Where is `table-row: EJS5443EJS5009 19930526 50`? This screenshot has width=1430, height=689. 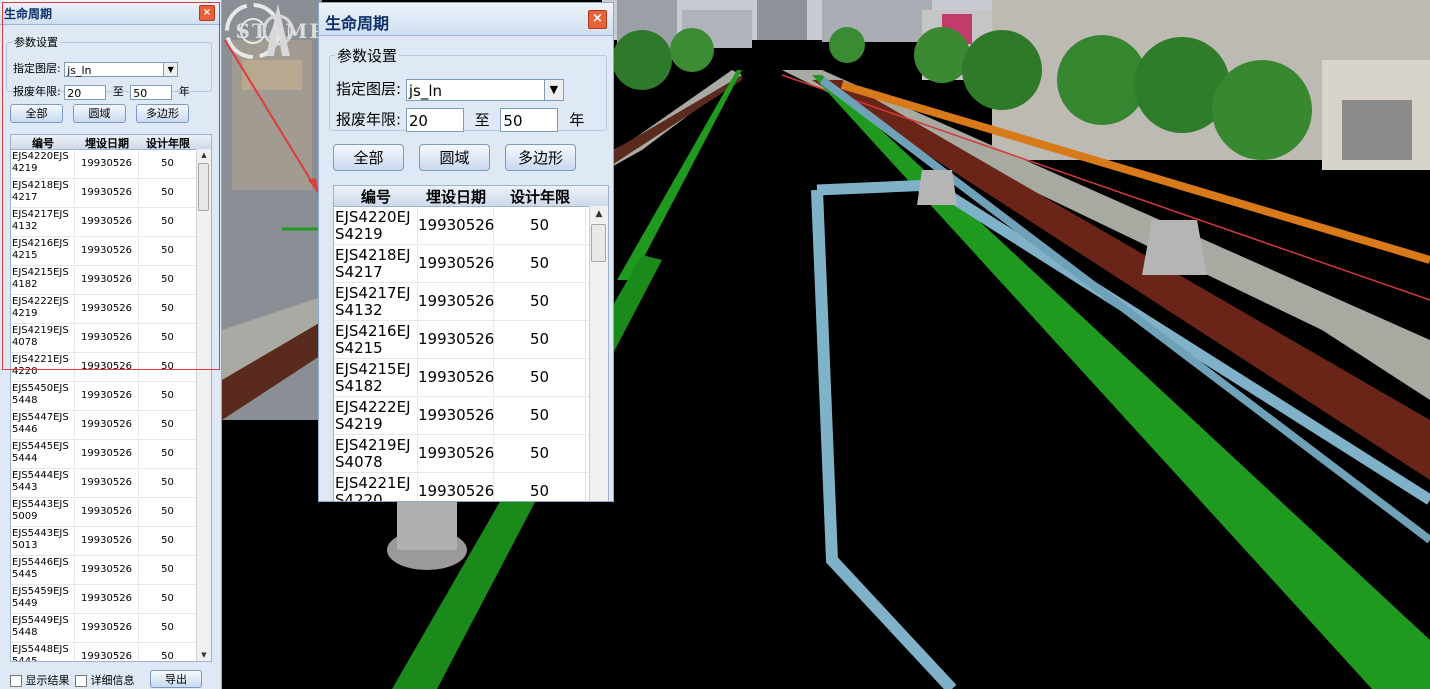 table-row: EJS5443EJS5009 19930526 50 is located at coordinates (111, 512).